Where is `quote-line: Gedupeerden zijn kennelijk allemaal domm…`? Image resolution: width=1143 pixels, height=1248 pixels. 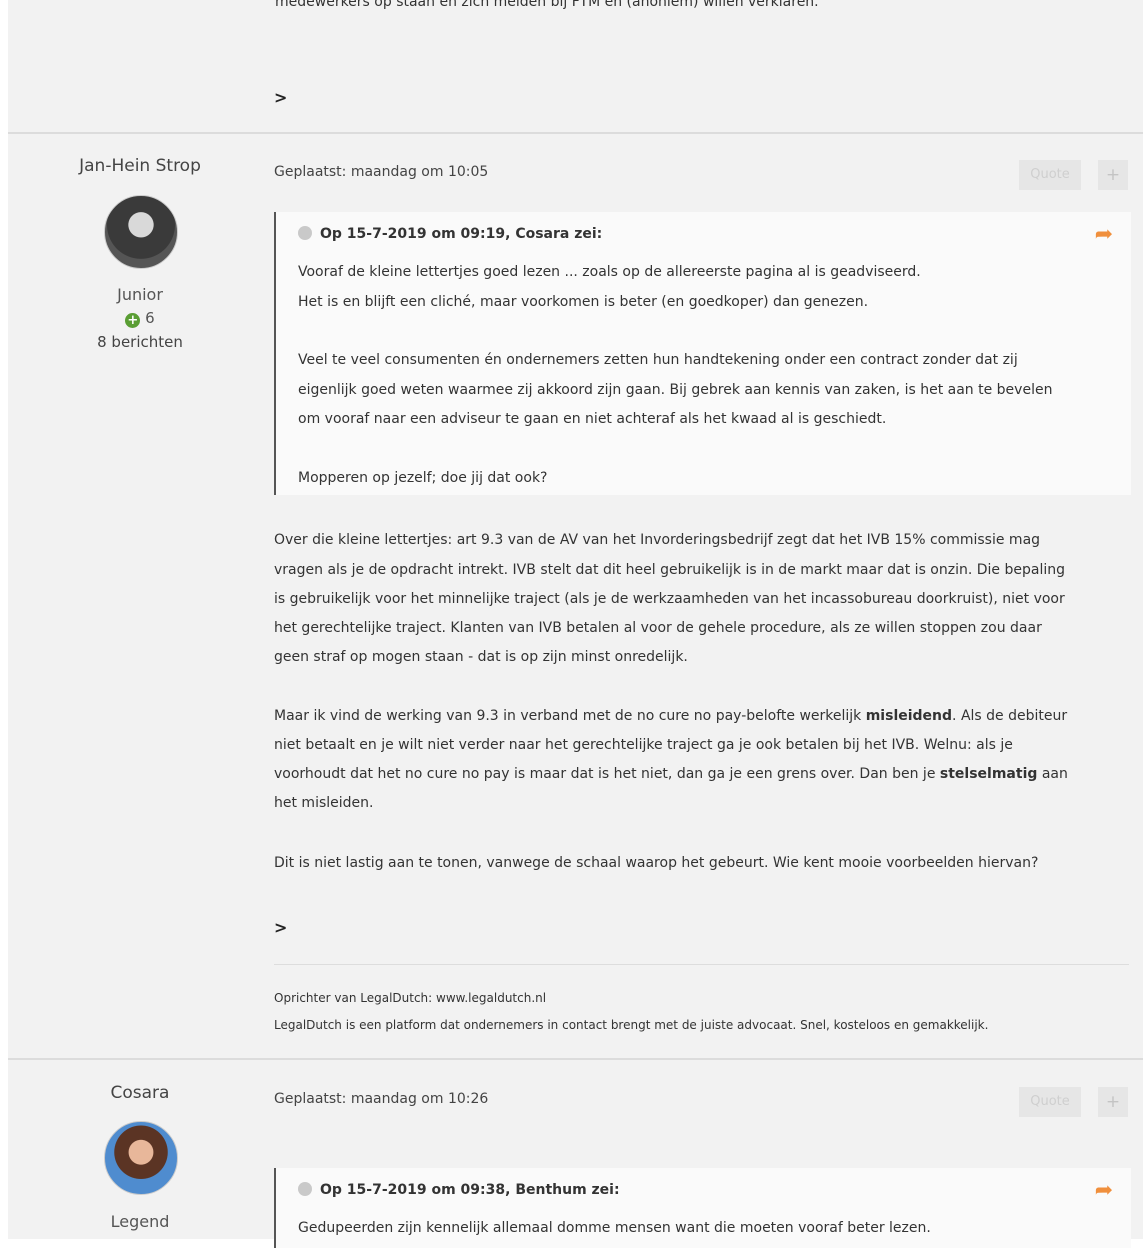 quote-line: Gedupeerden zijn kennelijk allemaal domm… is located at coordinates (614, 1228).